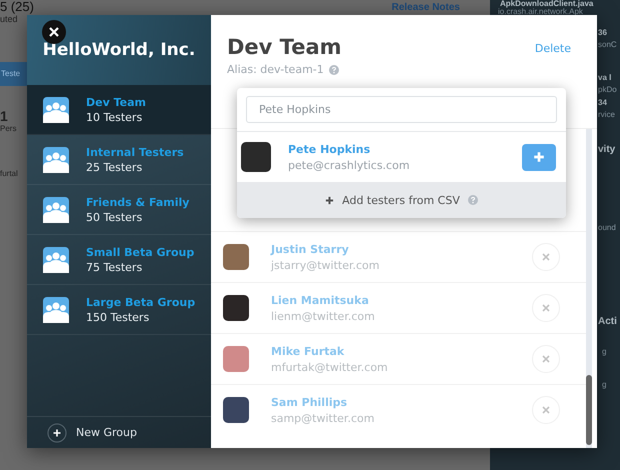  I want to click on tester-count: 75 Testers, so click(115, 267).